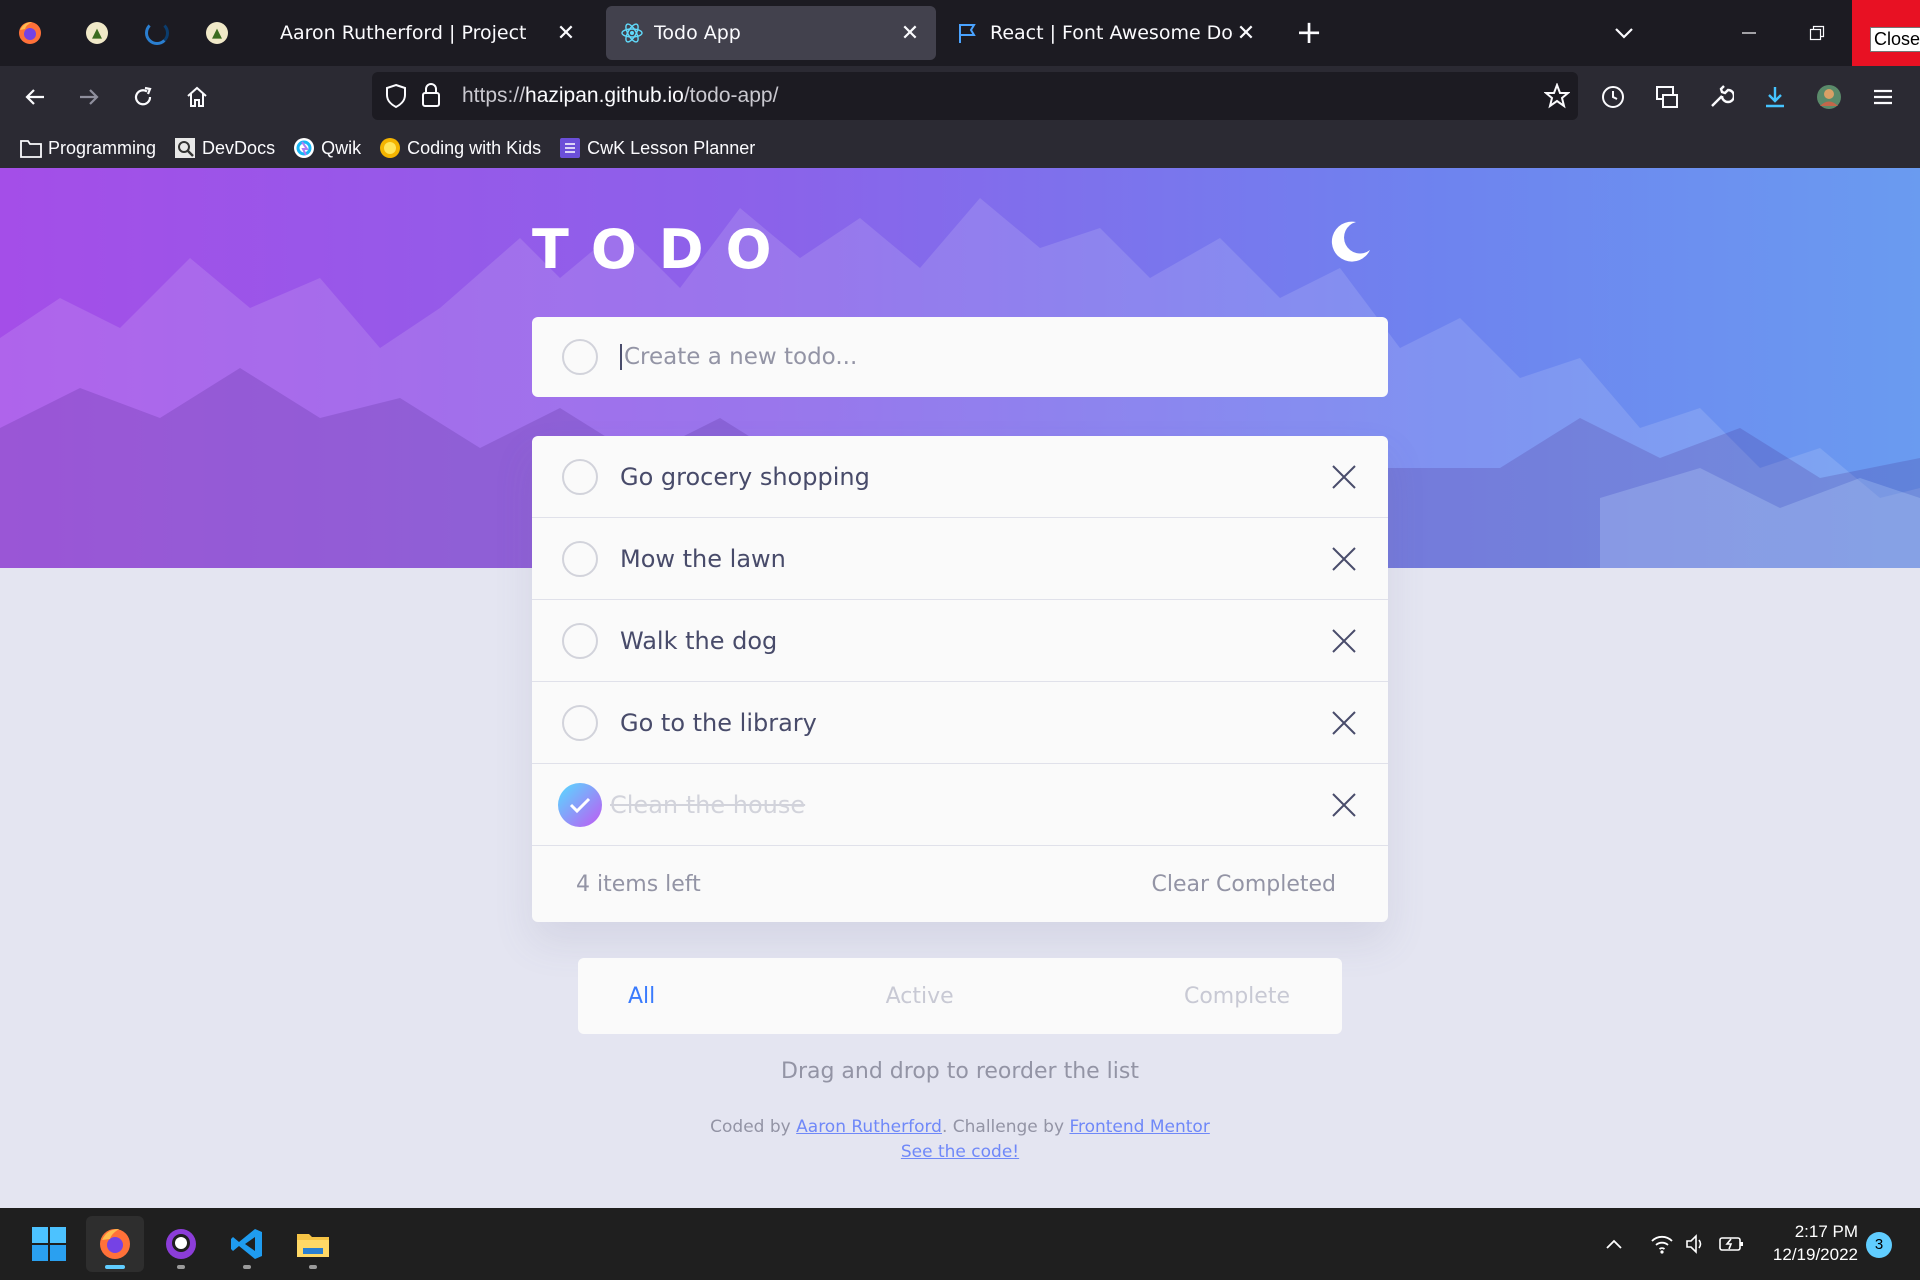 This screenshot has height=1280, width=1920. I want to click on tab-font-awesome-docs: React | Font Awesome Docs ✕, so click(1107, 33).